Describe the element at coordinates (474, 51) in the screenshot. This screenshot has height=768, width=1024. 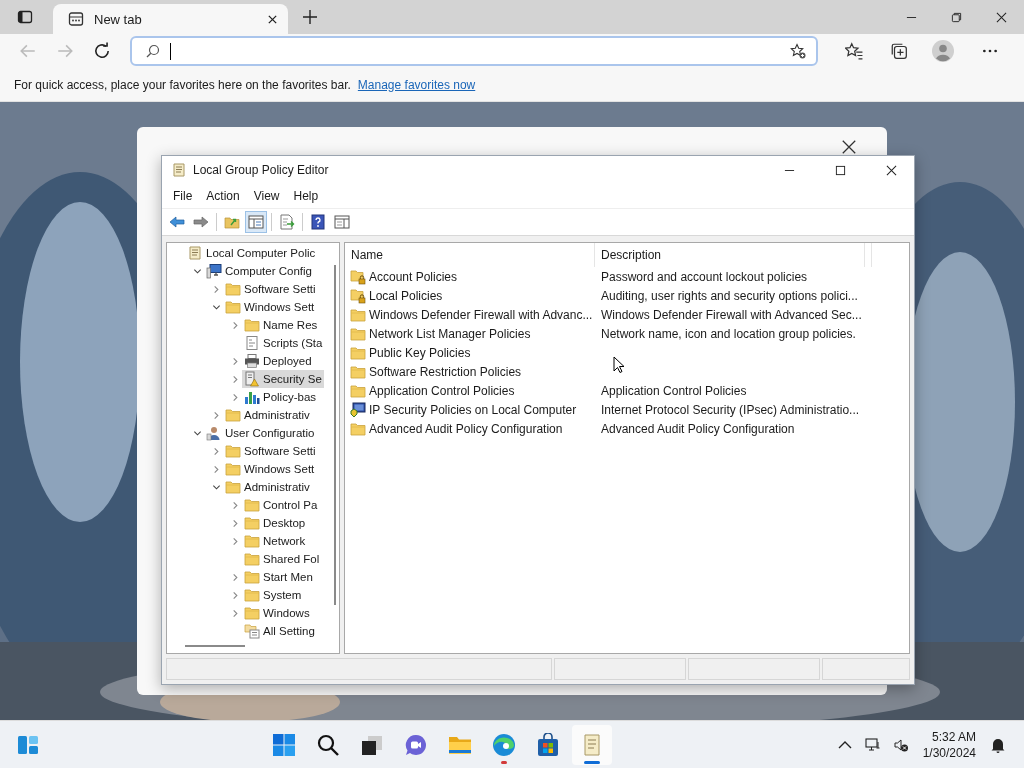
I see `address-field` at that location.